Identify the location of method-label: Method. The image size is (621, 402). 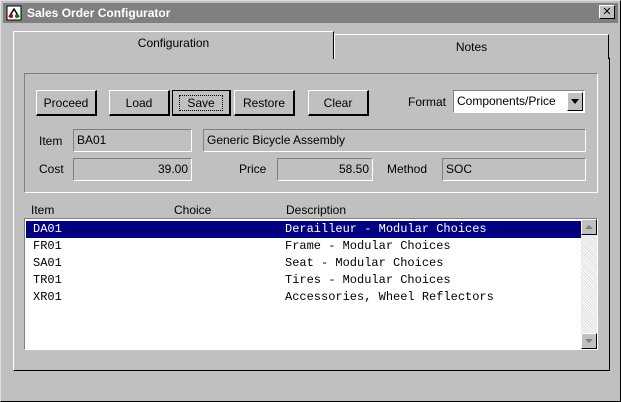
(407, 169).